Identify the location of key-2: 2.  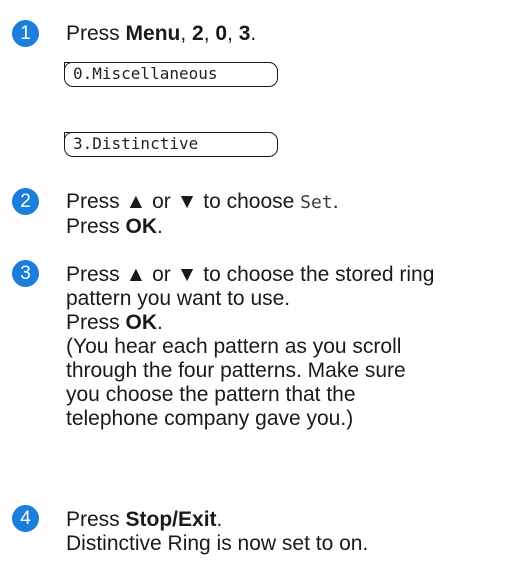
(198, 33).